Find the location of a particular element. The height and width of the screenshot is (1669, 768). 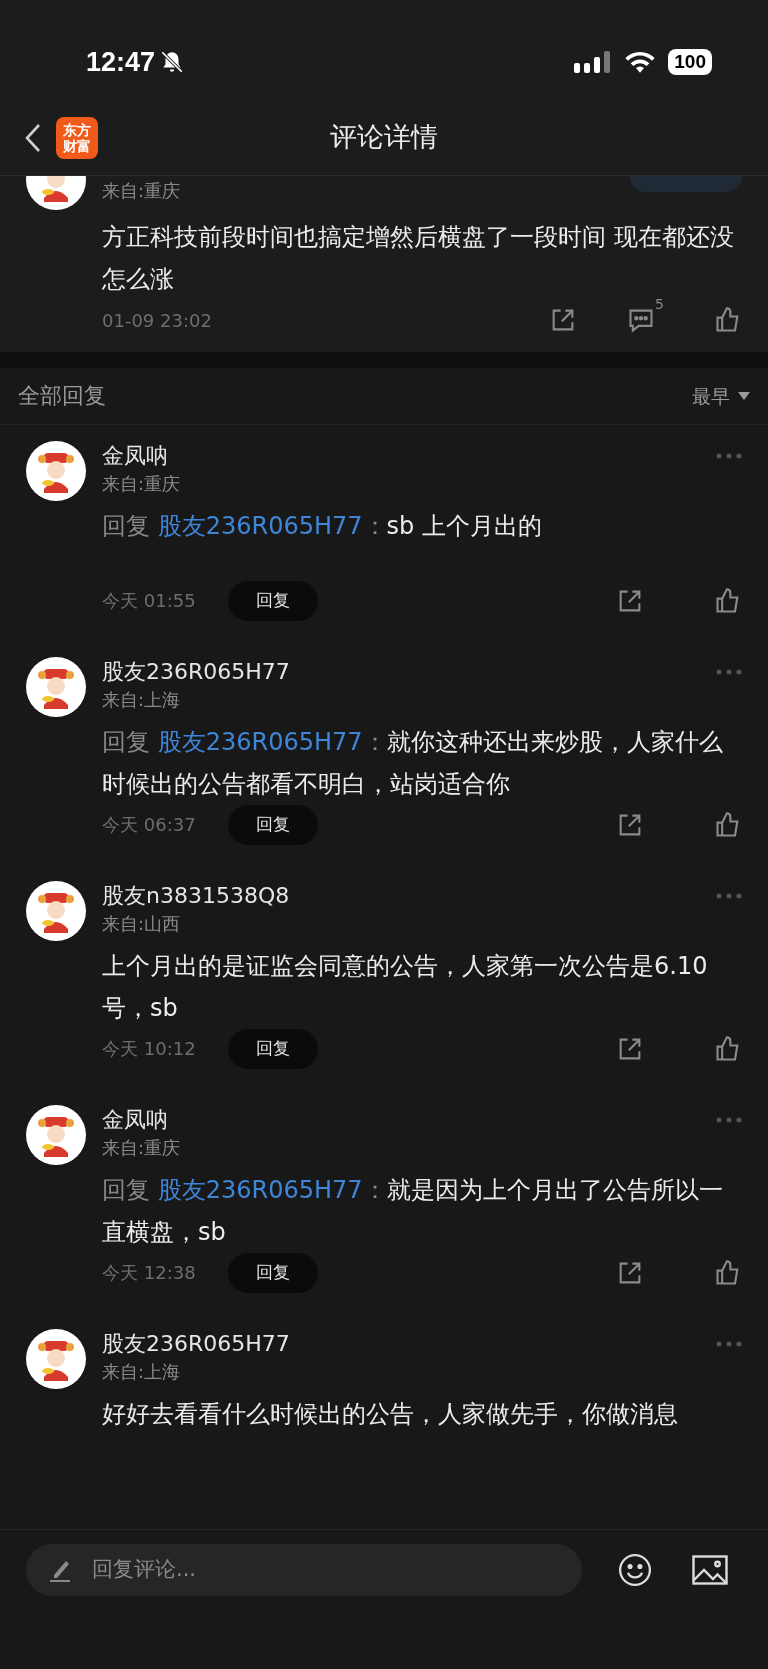

status-time: 12:47 is located at coordinates (121, 62).